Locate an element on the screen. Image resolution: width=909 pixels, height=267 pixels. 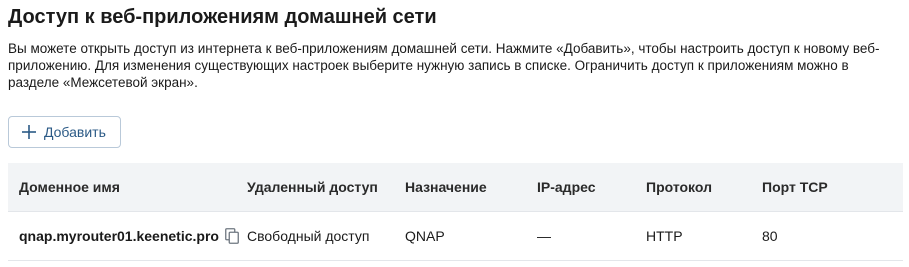
domain-cell: qnap.myrouter01.keenetic.pro is located at coordinates (129, 236).